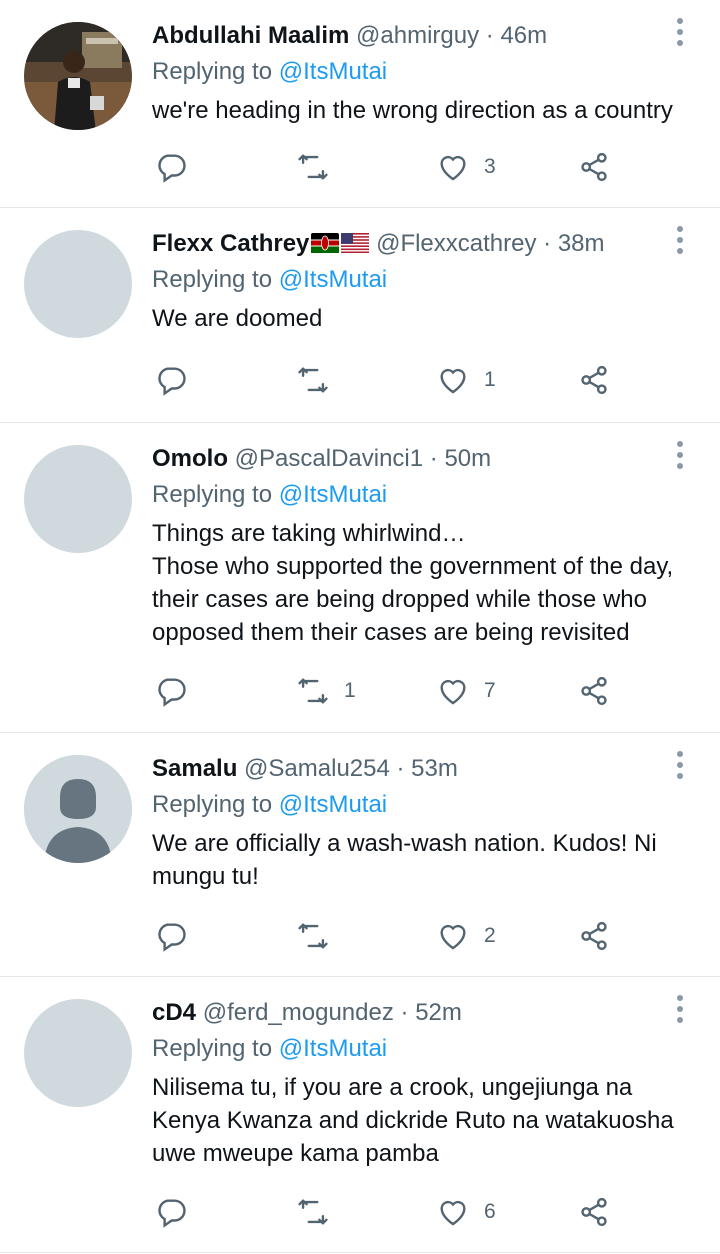  I want to click on timestamp: 52m, so click(438, 1012).